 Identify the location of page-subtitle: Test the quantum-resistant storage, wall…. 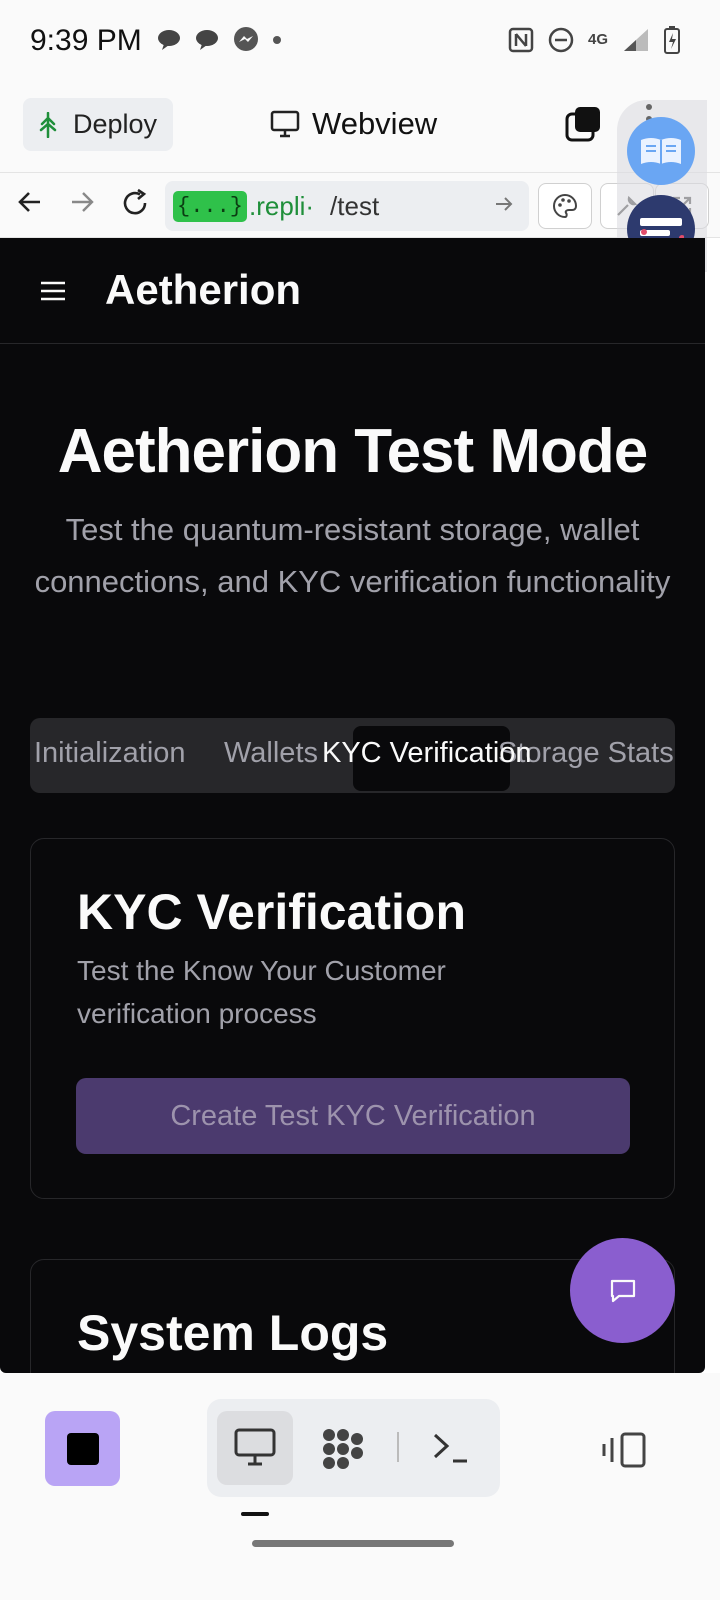
(352, 555).